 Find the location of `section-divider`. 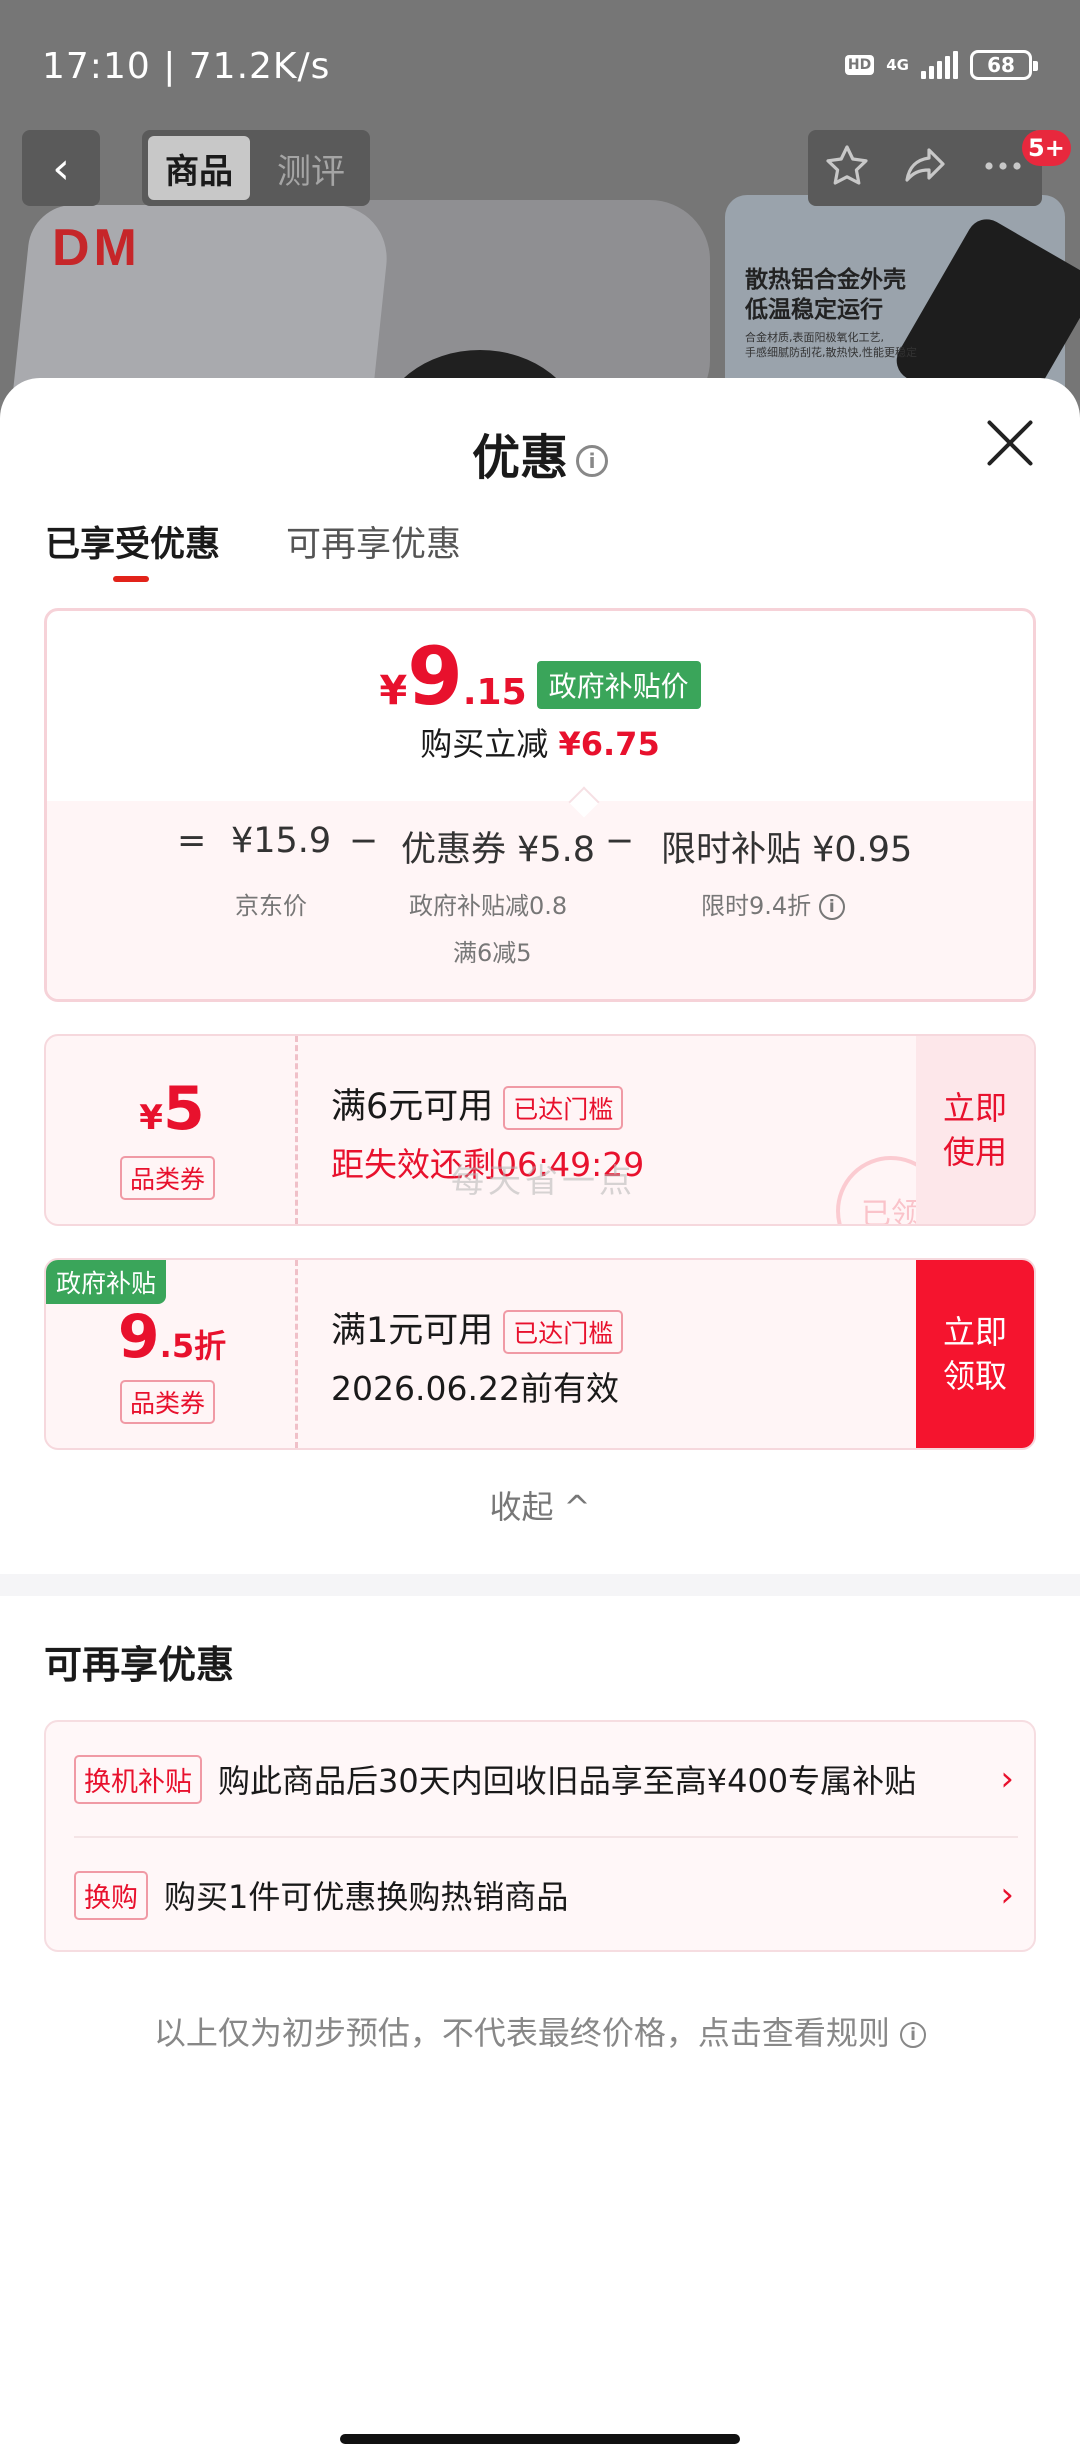

section-divider is located at coordinates (540, 1585).